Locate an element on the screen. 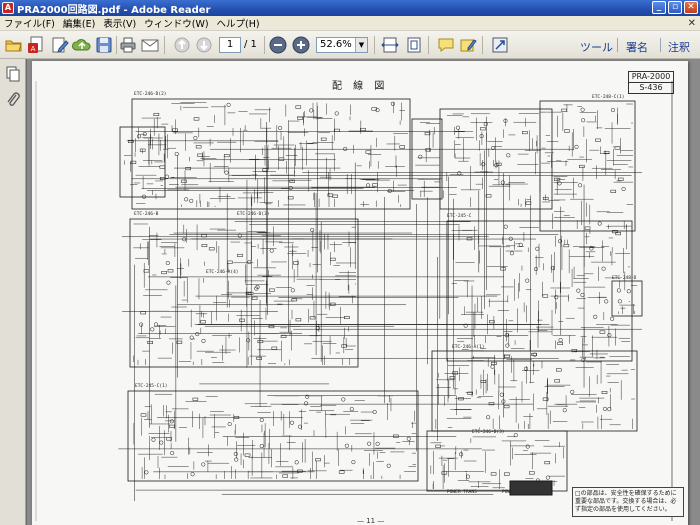 Image resolution: width=700 pixels, height=525 pixels. menu-help: ヘルプ(H) is located at coordinates (238, 23).